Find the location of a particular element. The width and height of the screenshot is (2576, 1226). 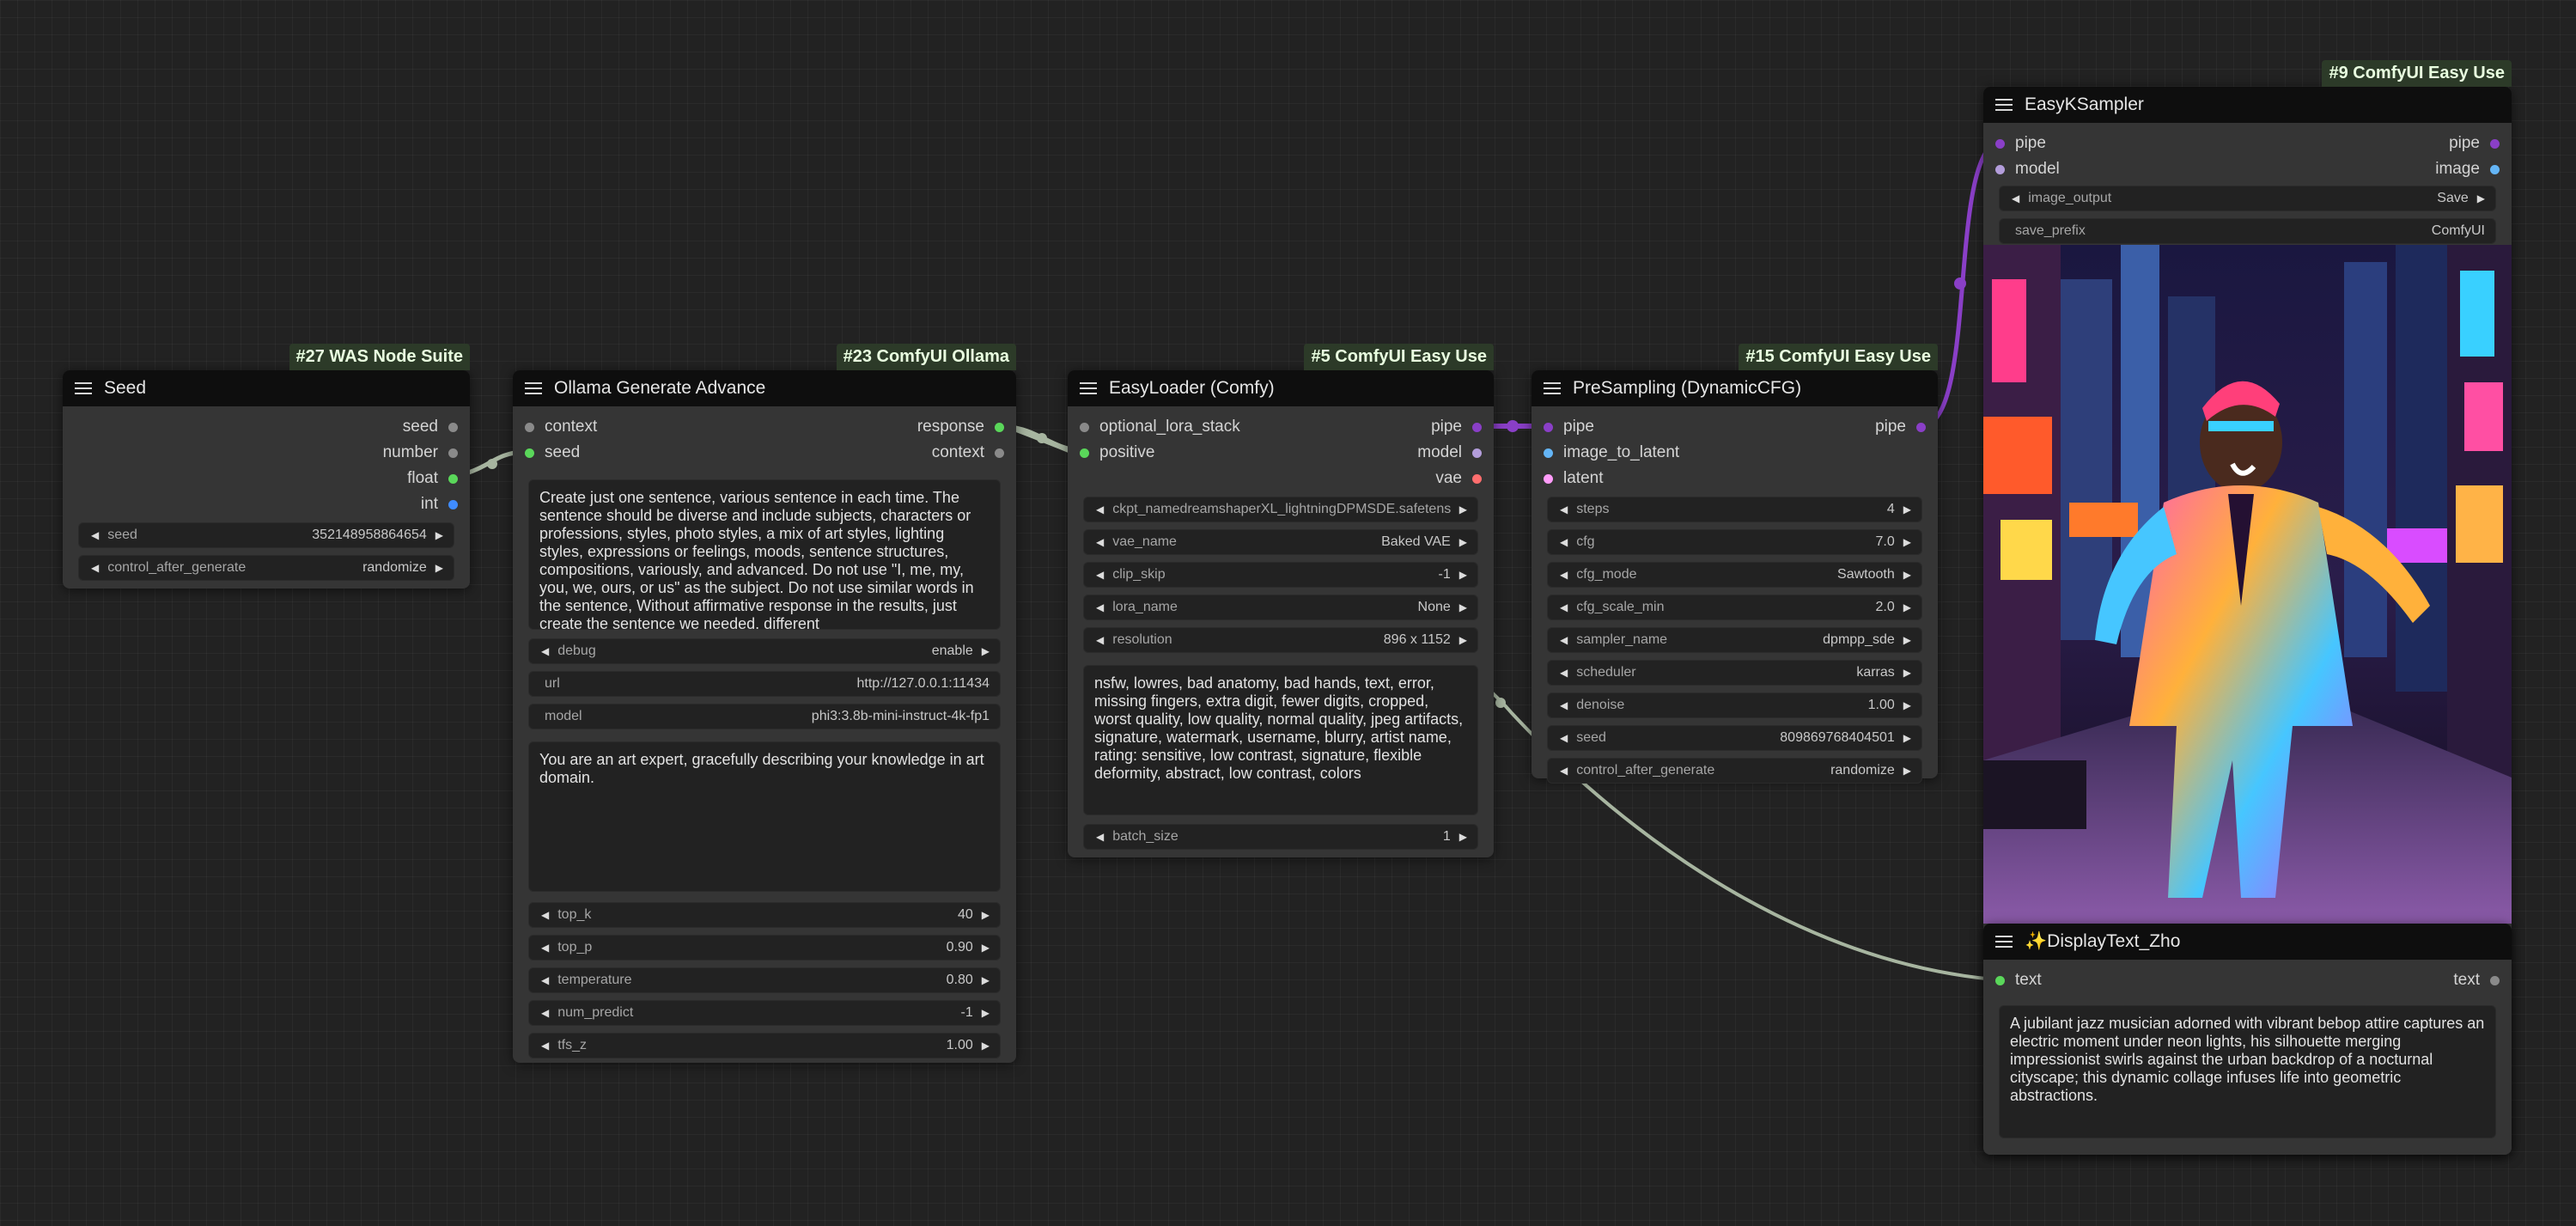

num-predict-widget: ◀ num_predict -1 ▶ is located at coordinates (764, 1013).